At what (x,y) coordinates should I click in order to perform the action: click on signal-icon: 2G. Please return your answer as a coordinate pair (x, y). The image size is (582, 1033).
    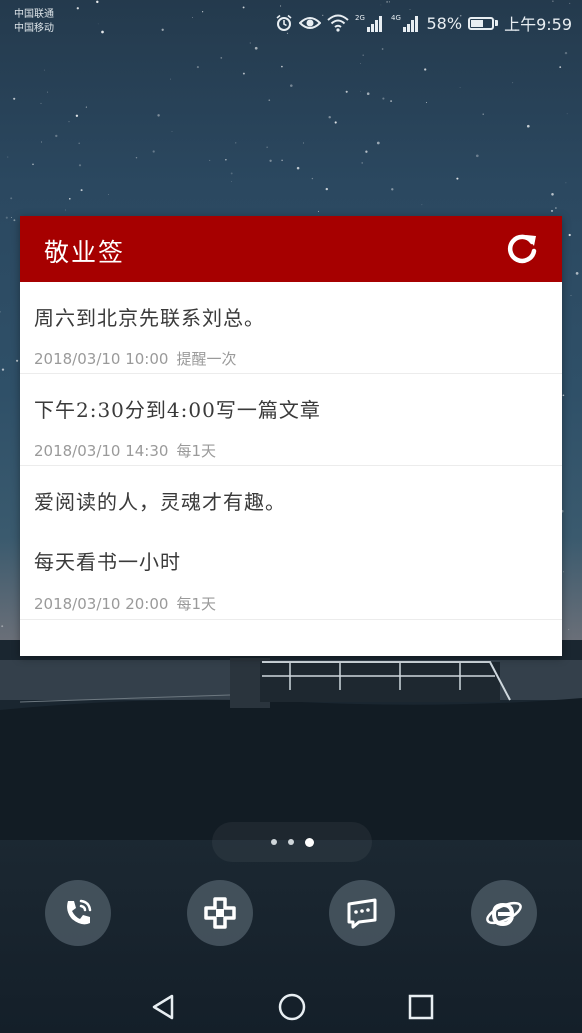
    Looking at the image, I should click on (370, 23).